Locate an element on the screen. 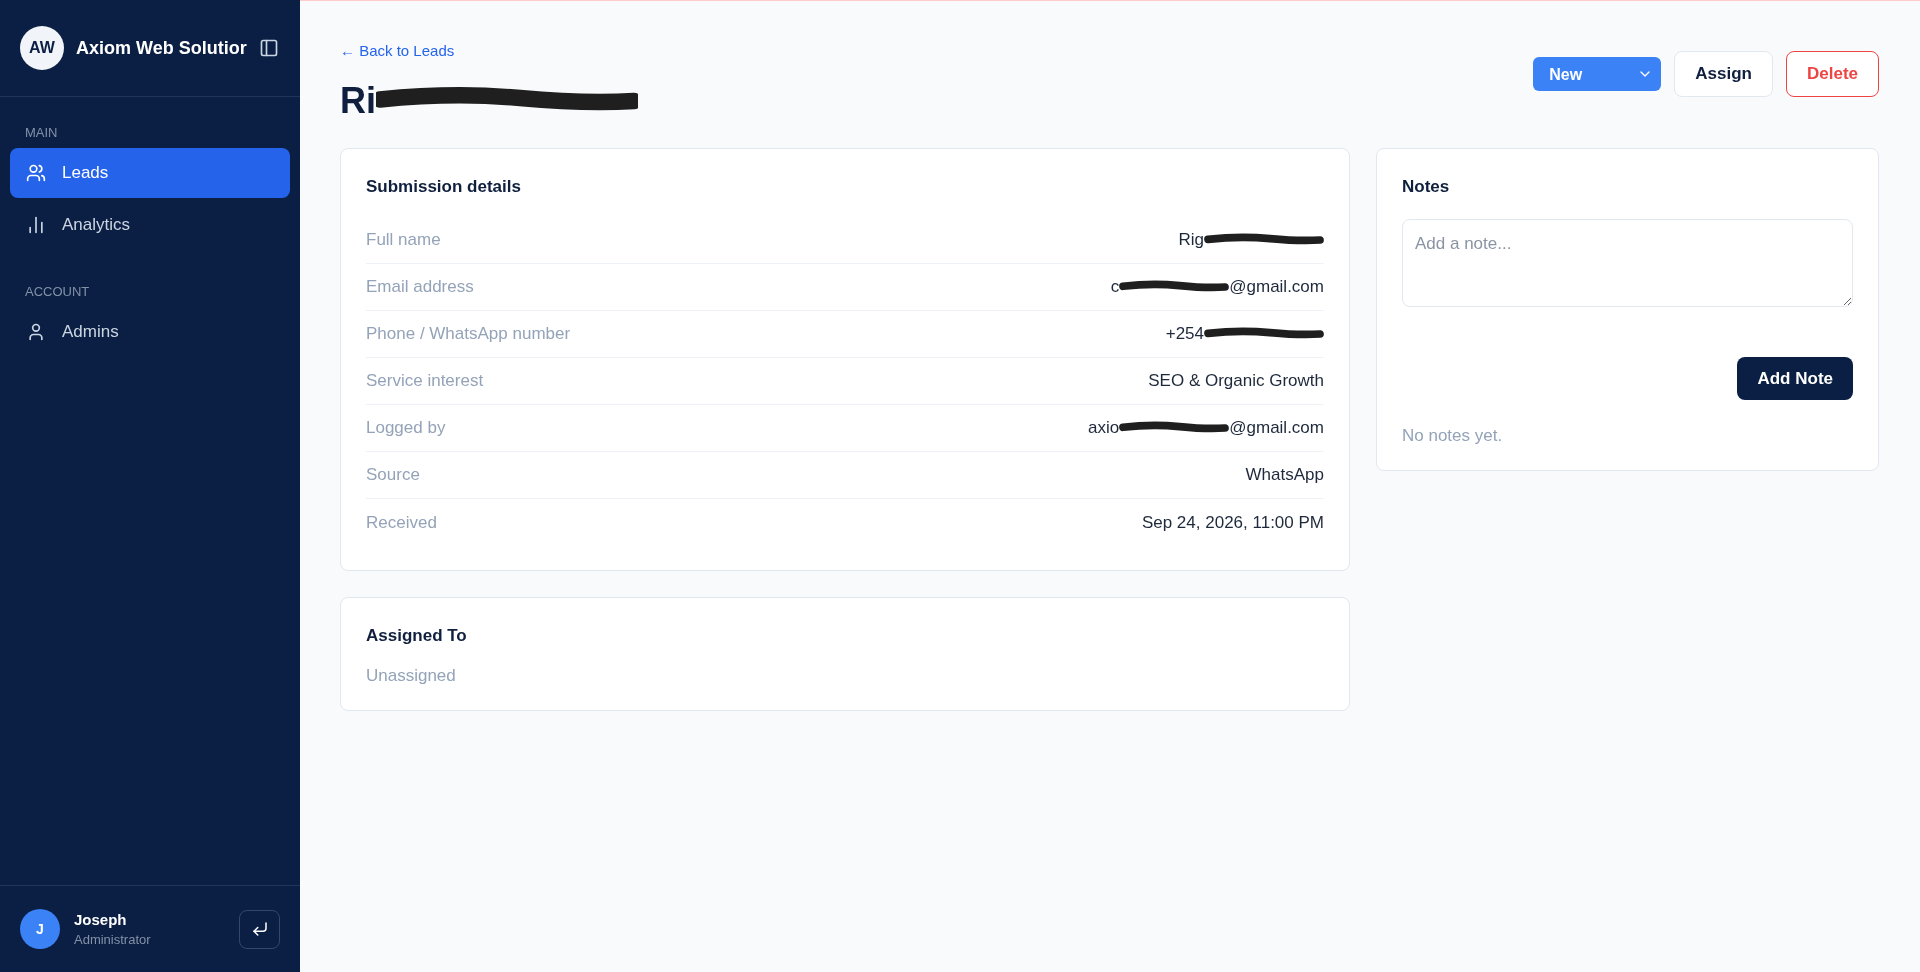  field-label: Phone / WhatsApp number is located at coordinates (468, 334).